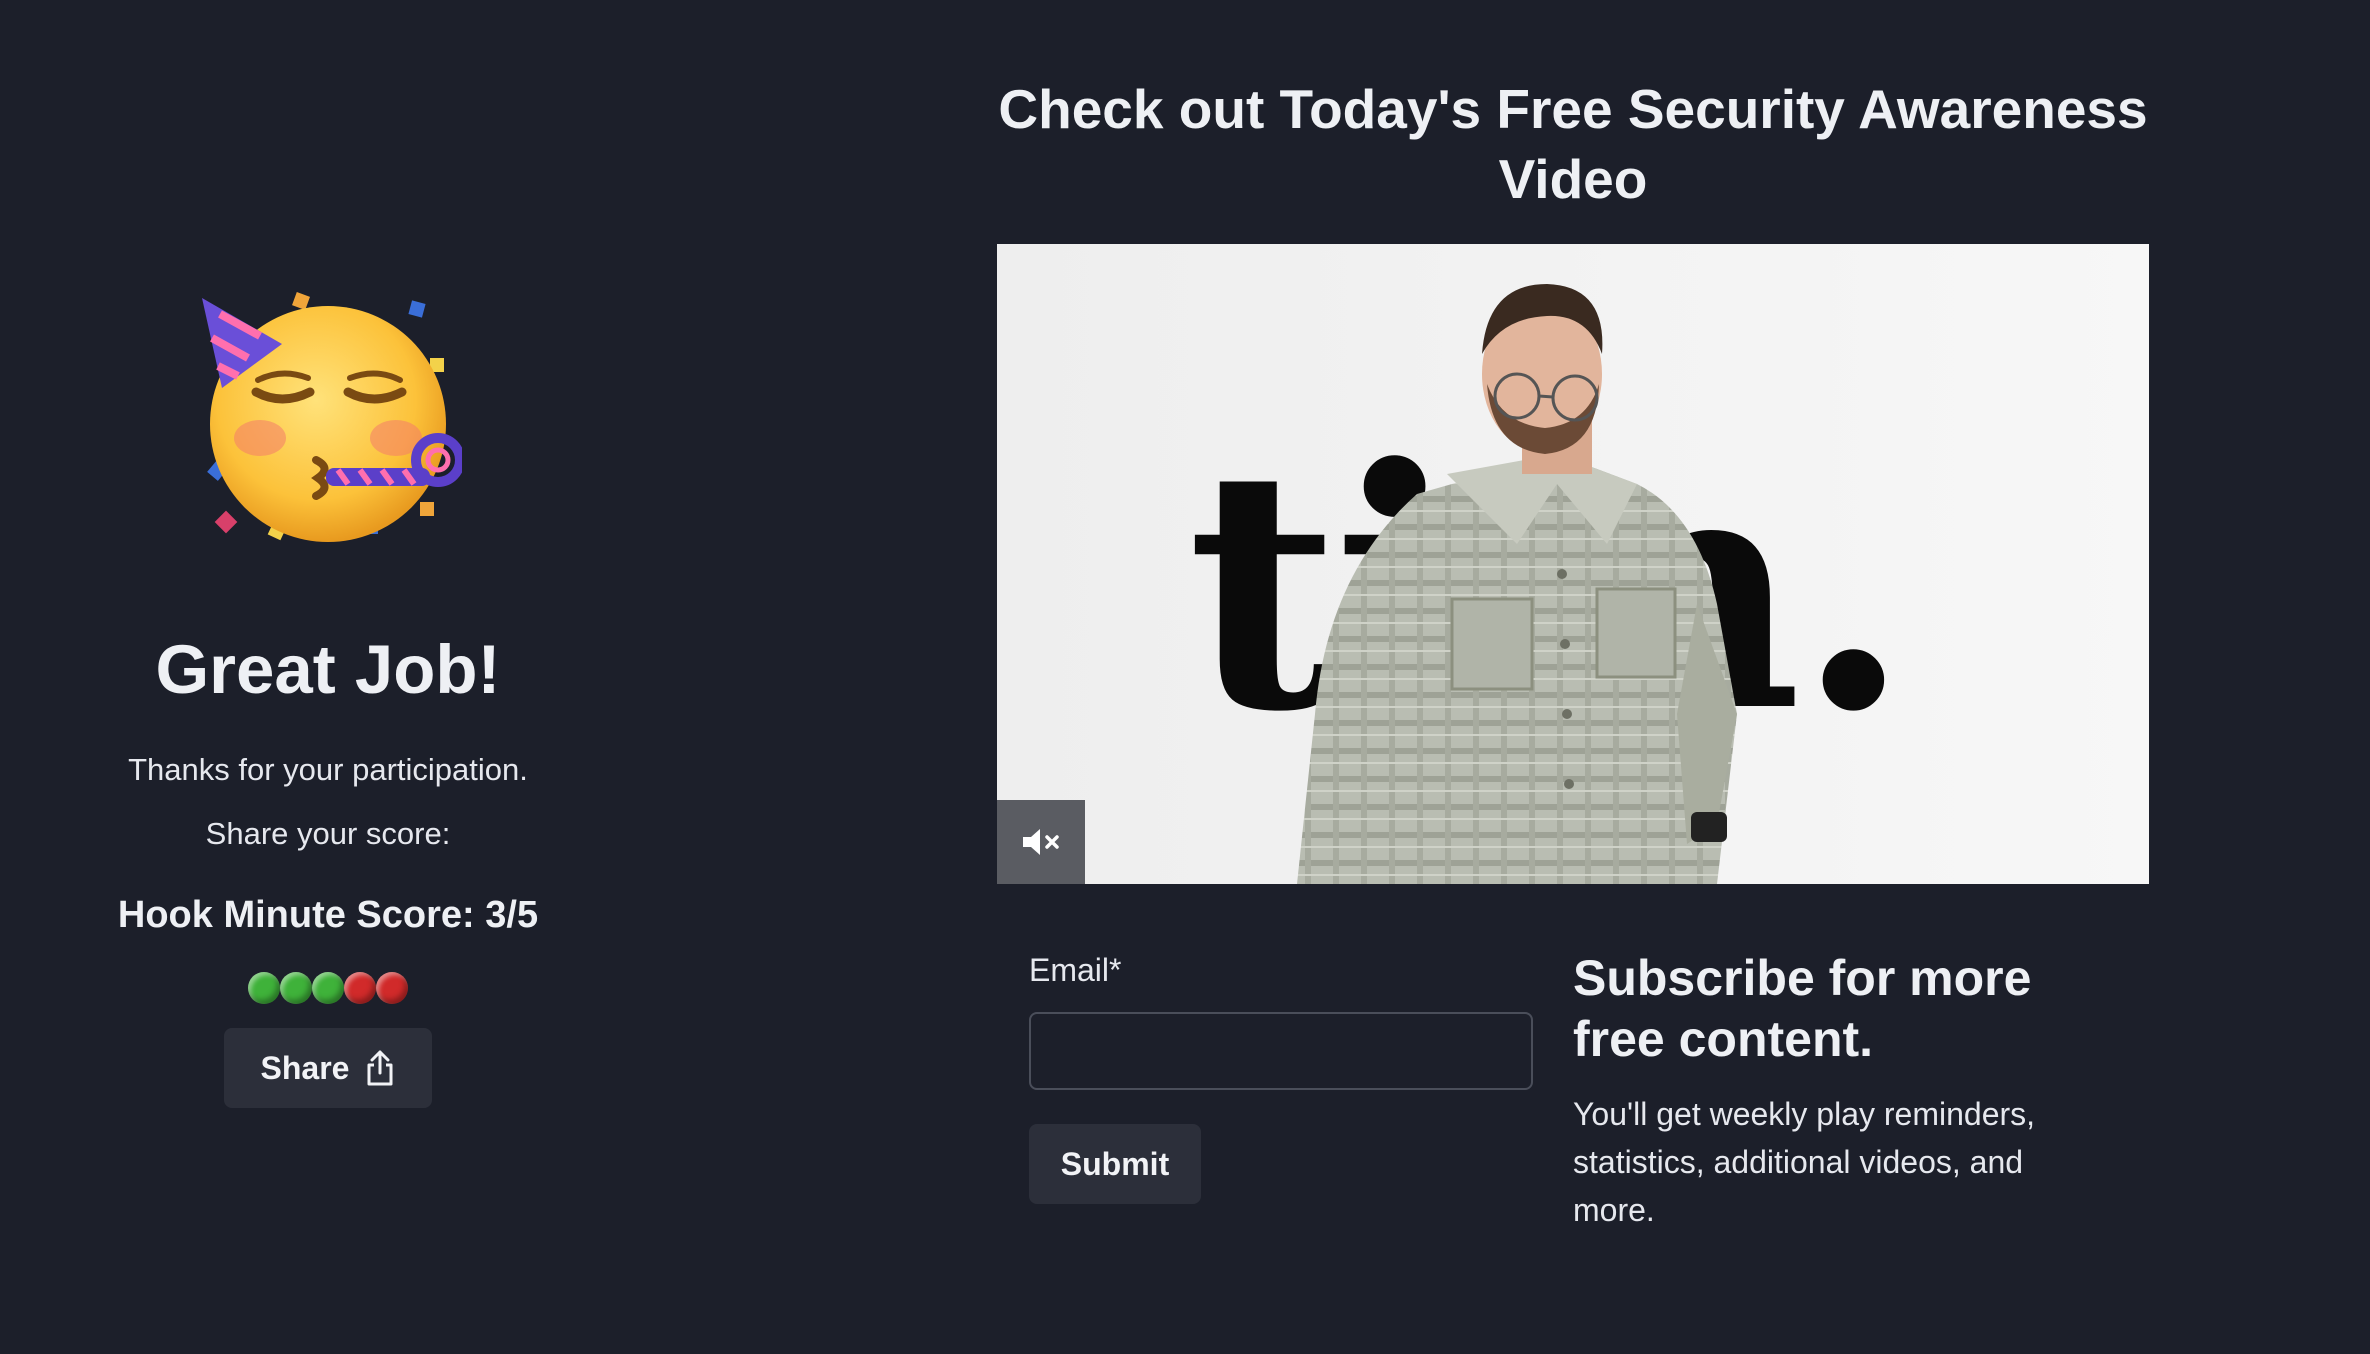  What do you see at coordinates (305, 1067) in the screenshot?
I see `share-button-label: Share` at bounding box center [305, 1067].